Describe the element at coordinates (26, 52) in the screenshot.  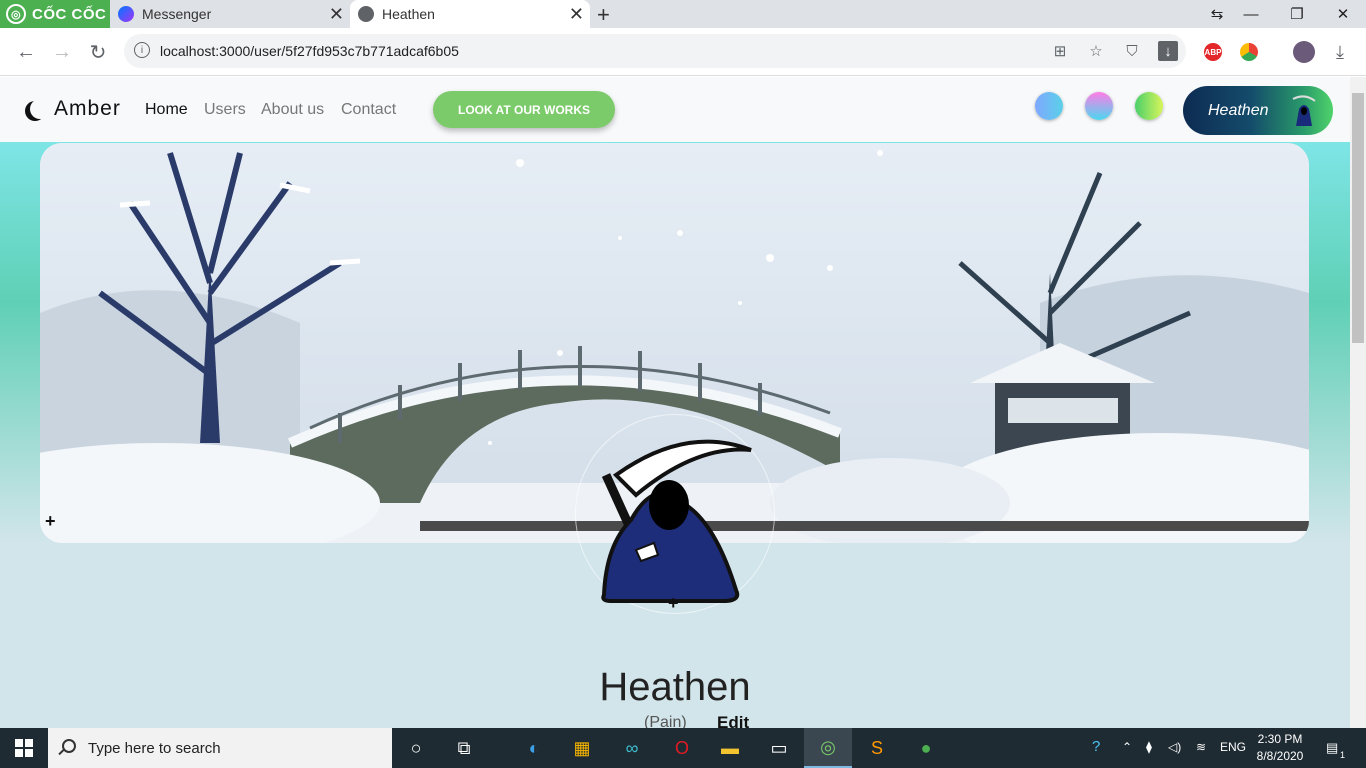
I see `back-icon: ←` at that location.